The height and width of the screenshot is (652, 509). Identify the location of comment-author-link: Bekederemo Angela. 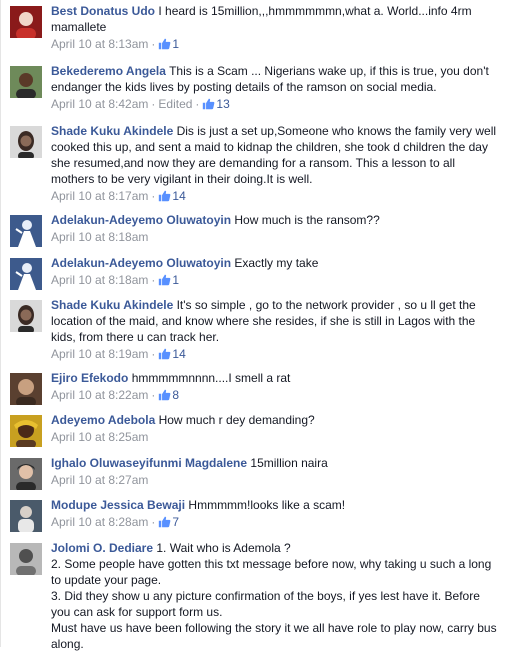
(108, 71).